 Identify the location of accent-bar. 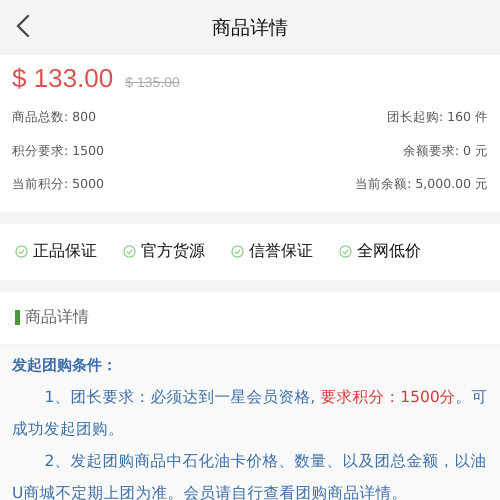
(17, 317).